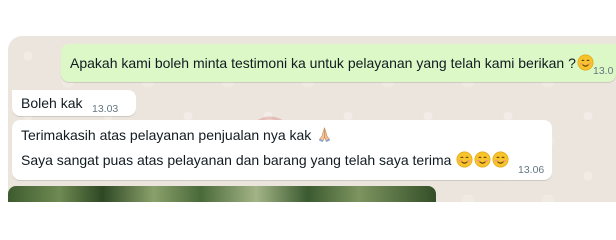  Describe the element at coordinates (52, 103) in the screenshot. I see `incoming-message-text-short: Boleh kak` at that location.